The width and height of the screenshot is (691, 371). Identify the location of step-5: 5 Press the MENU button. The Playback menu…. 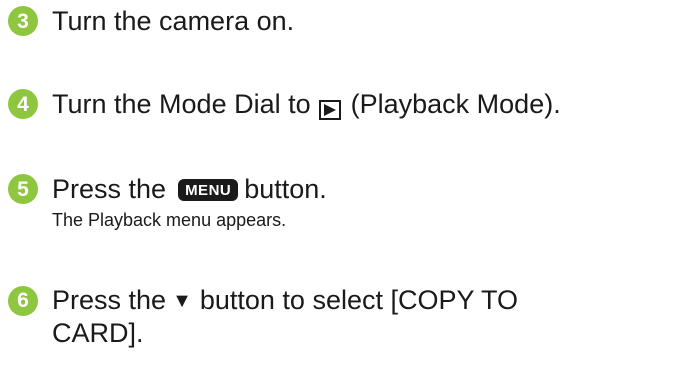
(167, 202).